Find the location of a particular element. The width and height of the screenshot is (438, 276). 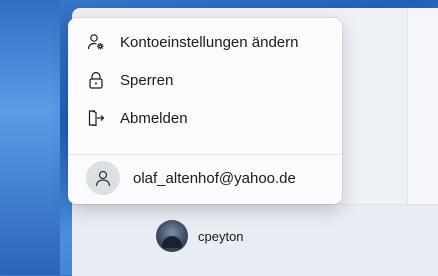

user-account-button: cpeyton is located at coordinates (200, 236).